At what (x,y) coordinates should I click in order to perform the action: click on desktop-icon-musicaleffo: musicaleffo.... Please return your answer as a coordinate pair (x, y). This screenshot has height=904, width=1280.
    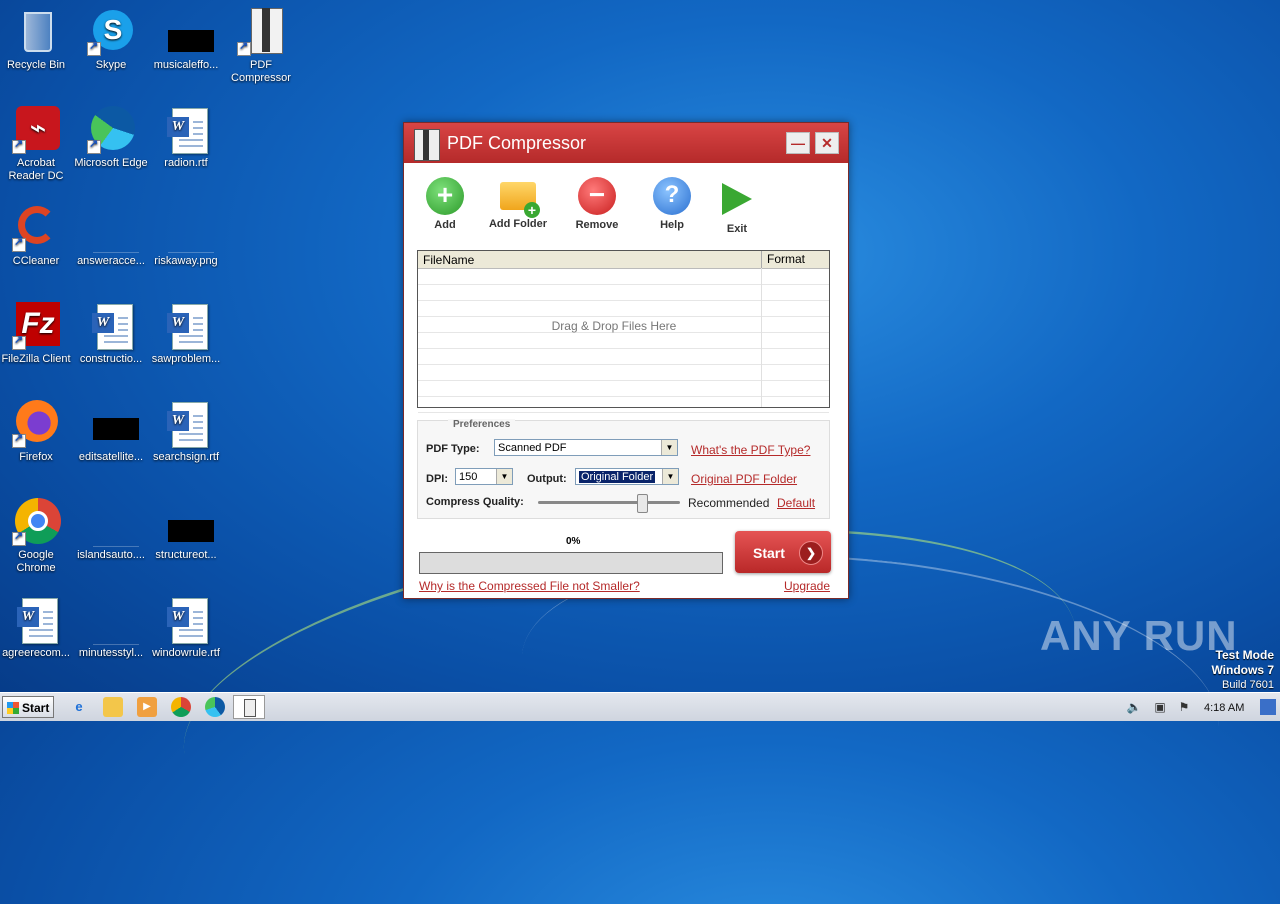
    Looking at the image, I should click on (186, 40).